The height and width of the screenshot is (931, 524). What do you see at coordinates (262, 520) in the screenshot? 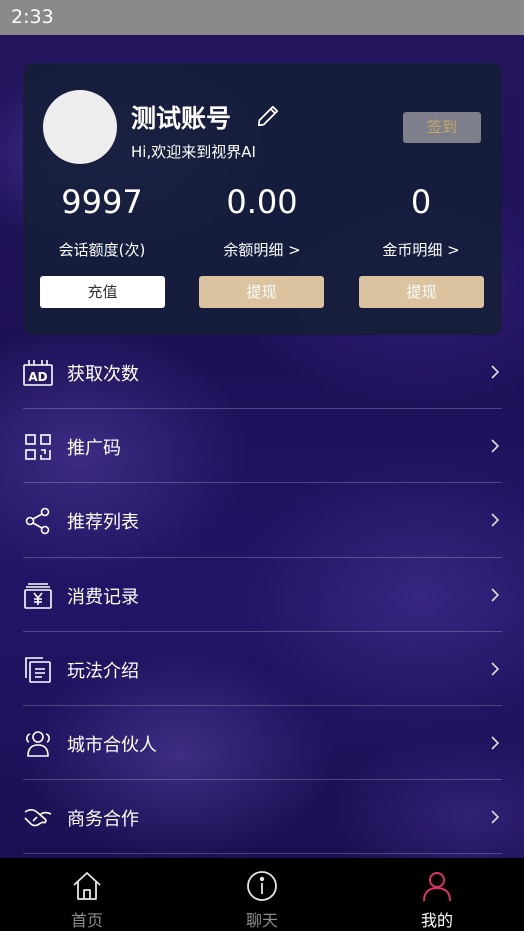
I see `menu-item-referral-list: 推荐列表` at bounding box center [262, 520].